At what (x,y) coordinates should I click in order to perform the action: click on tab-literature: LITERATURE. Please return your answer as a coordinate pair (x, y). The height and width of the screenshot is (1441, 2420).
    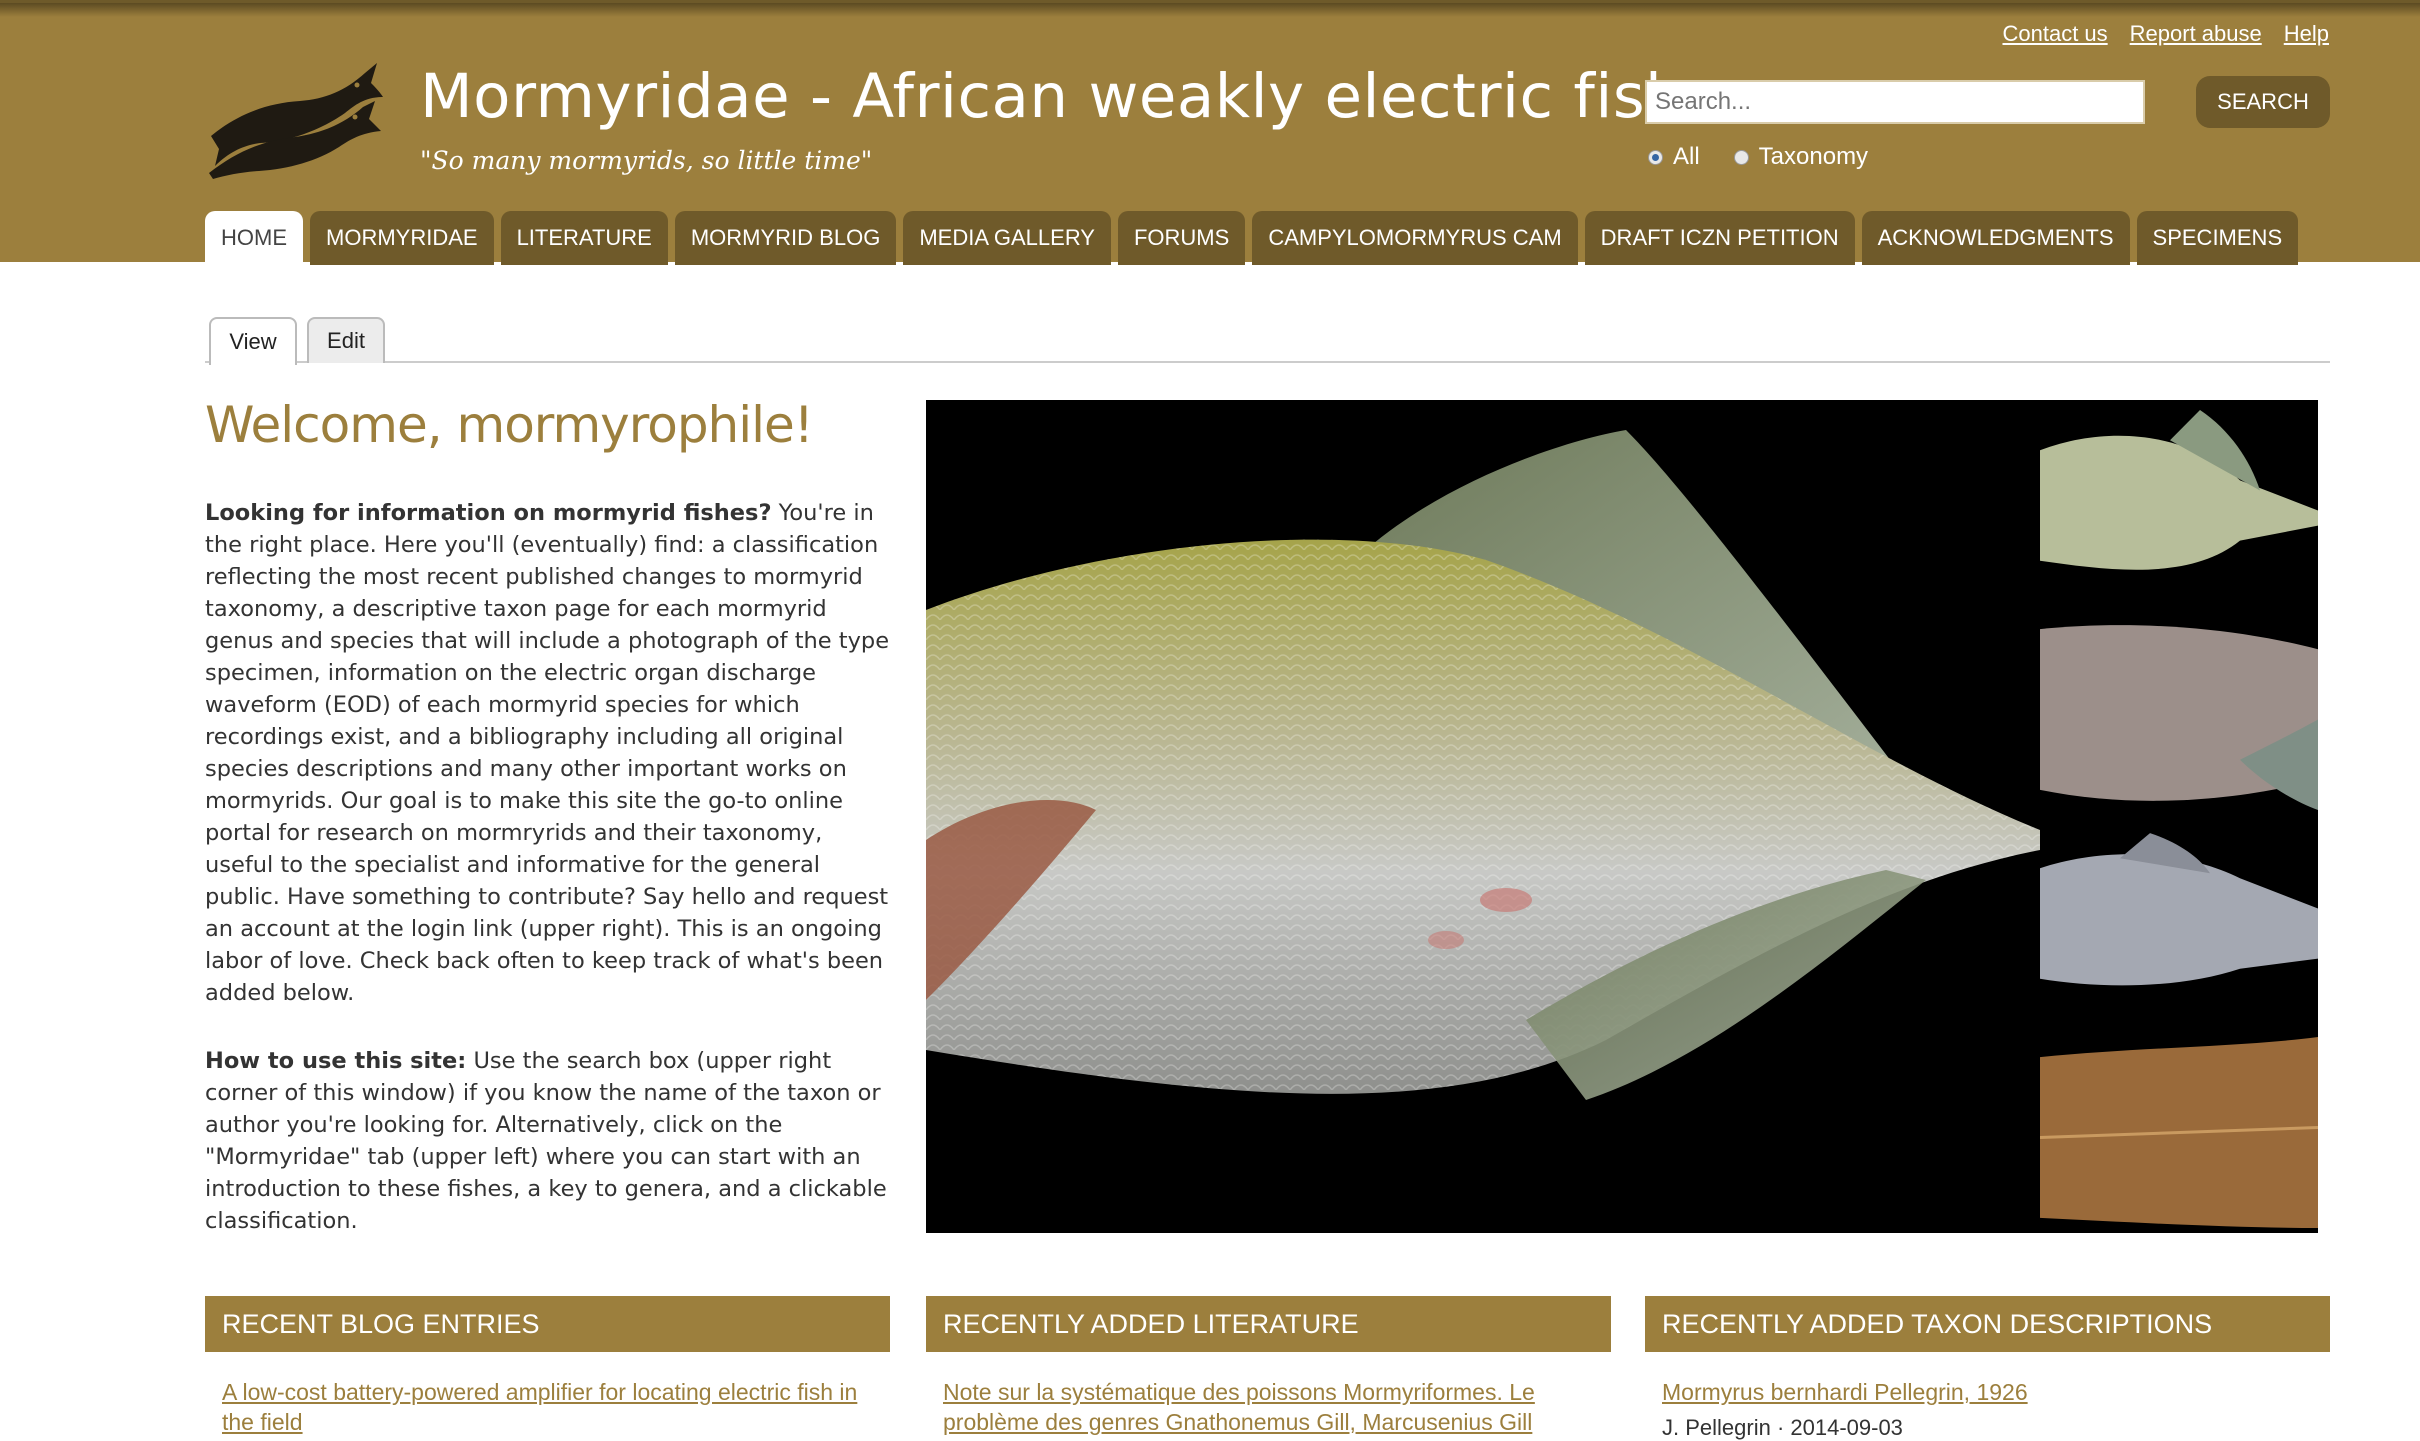
    Looking at the image, I should click on (584, 238).